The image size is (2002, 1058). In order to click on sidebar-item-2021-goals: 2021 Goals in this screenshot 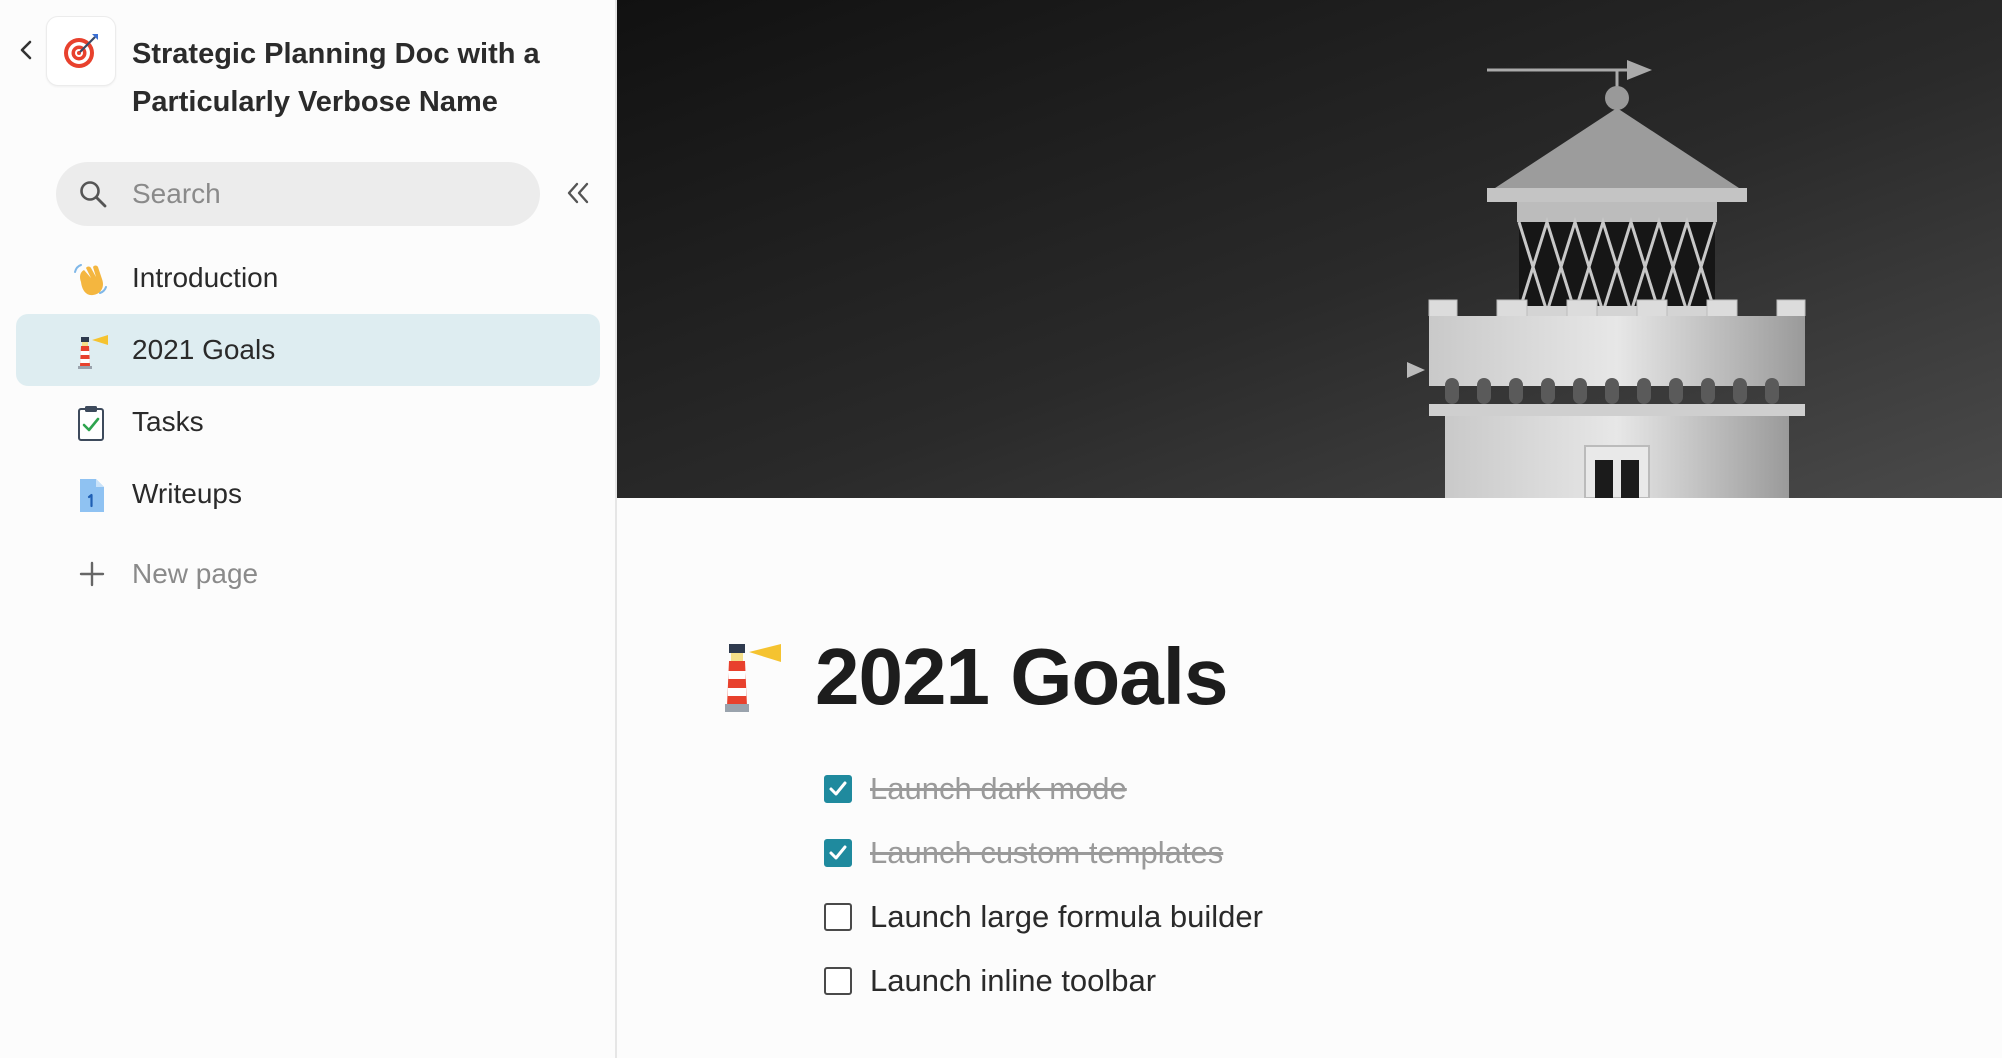, I will do `click(308, 350)`.